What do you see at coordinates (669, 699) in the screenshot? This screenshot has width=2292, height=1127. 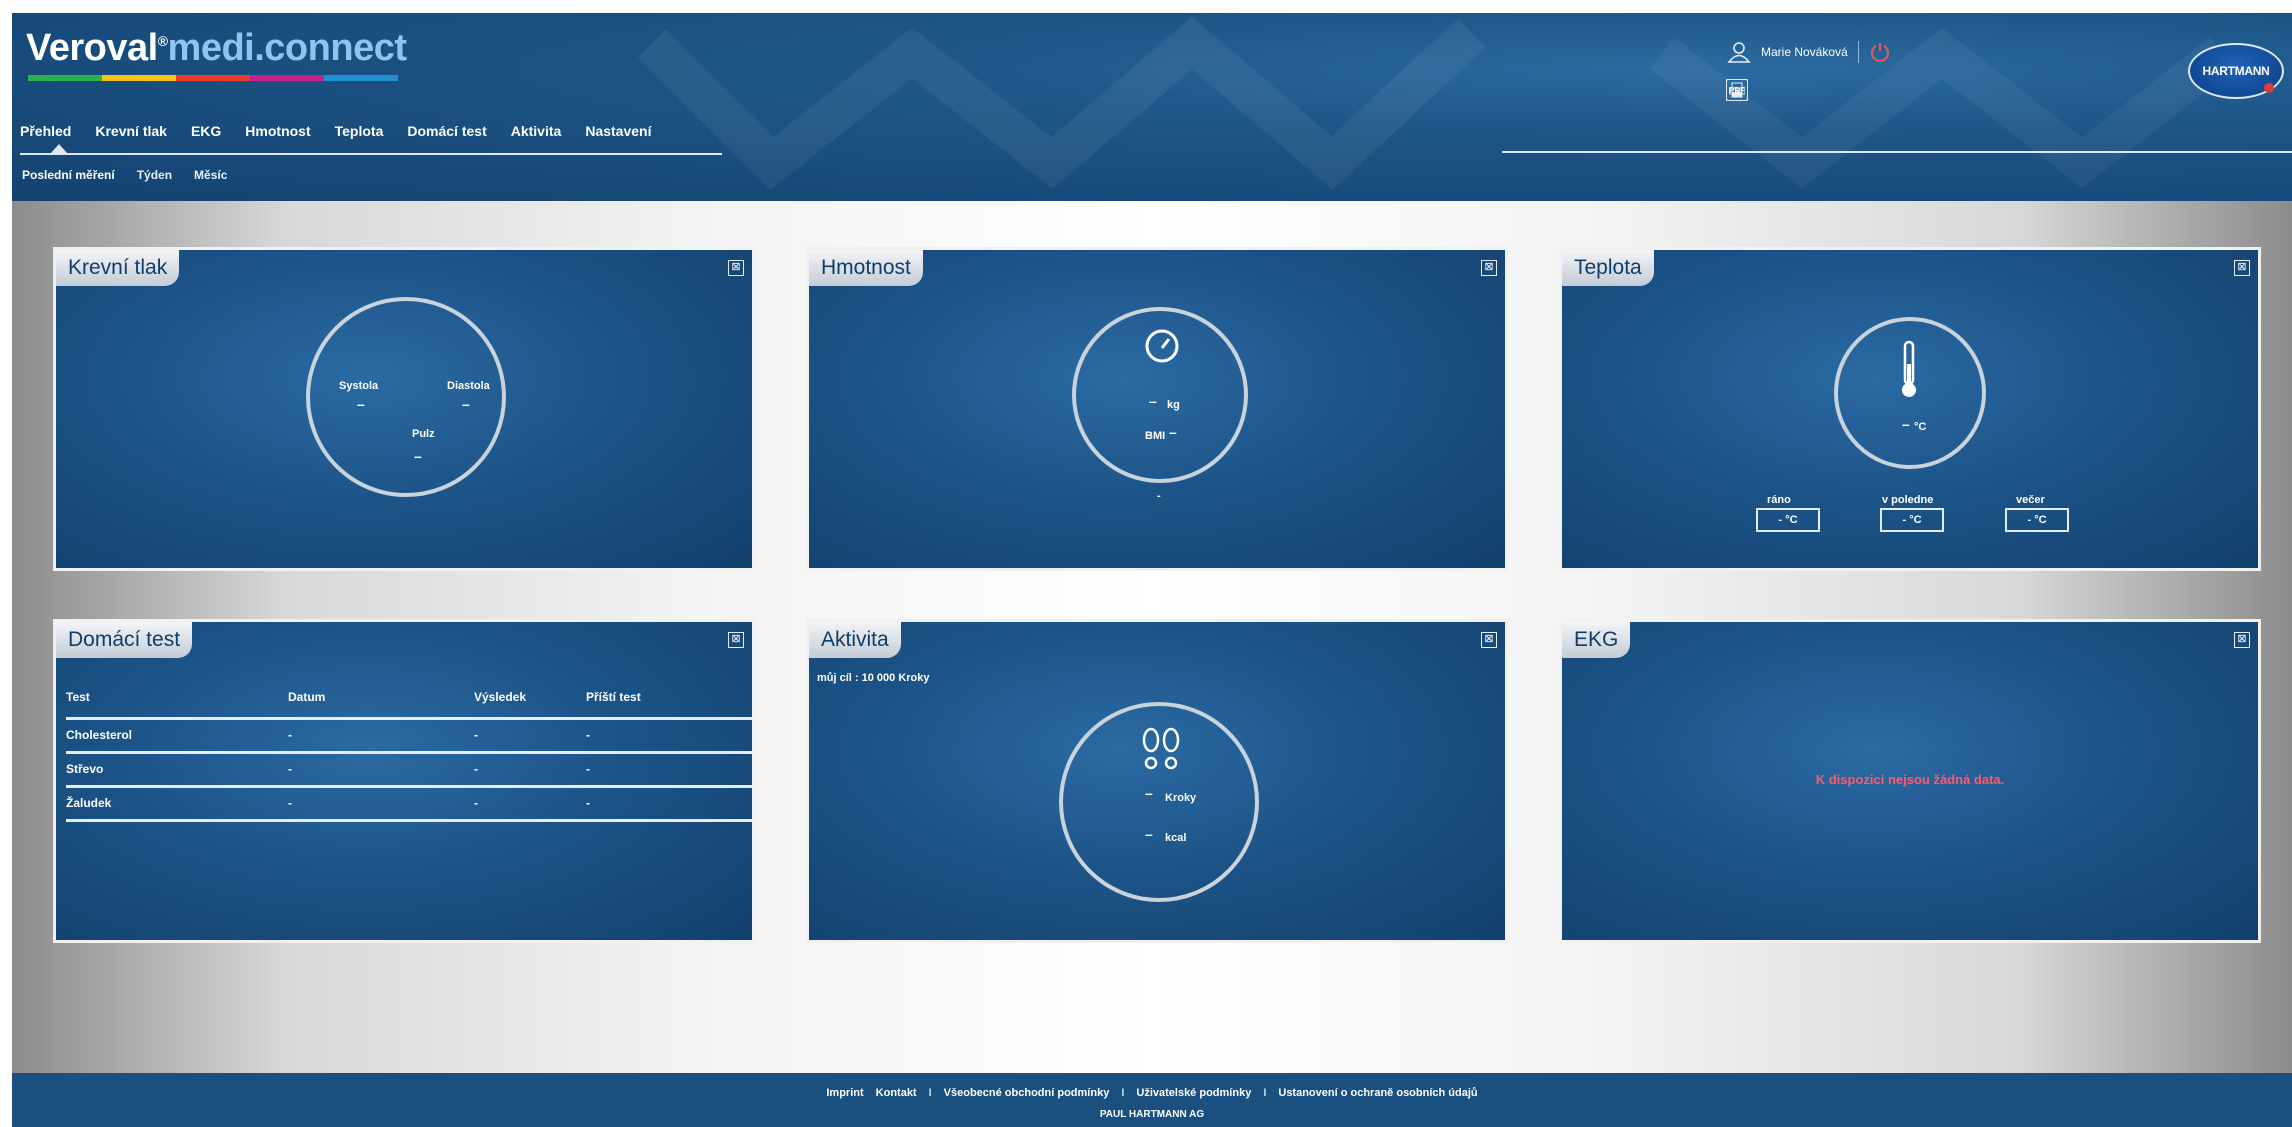 I see `column-header: Příští test` at bounding box center [669, 699].